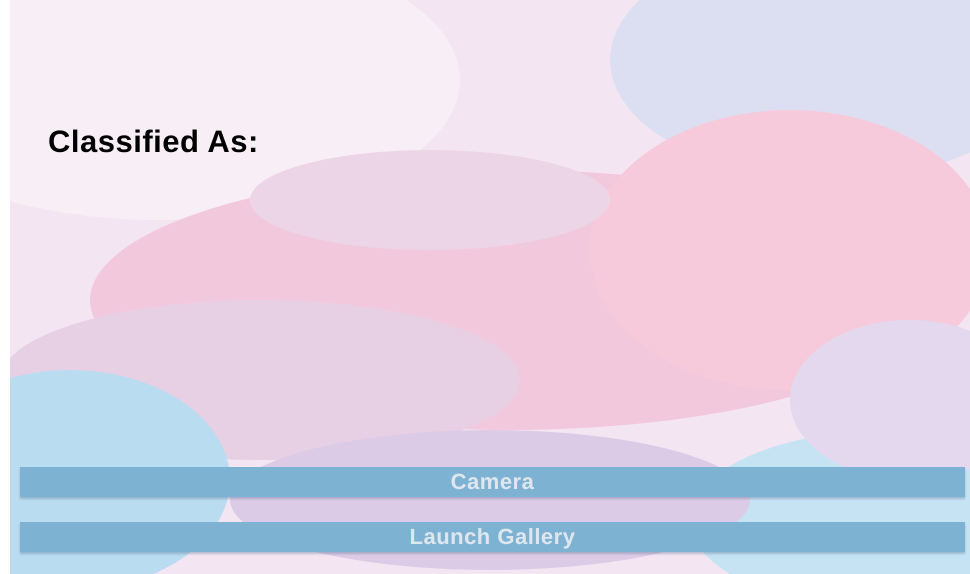 Image resolution: width=970 pixels, height=574 pixels. I want to click on camera-button: Camera, so click(492, 482).